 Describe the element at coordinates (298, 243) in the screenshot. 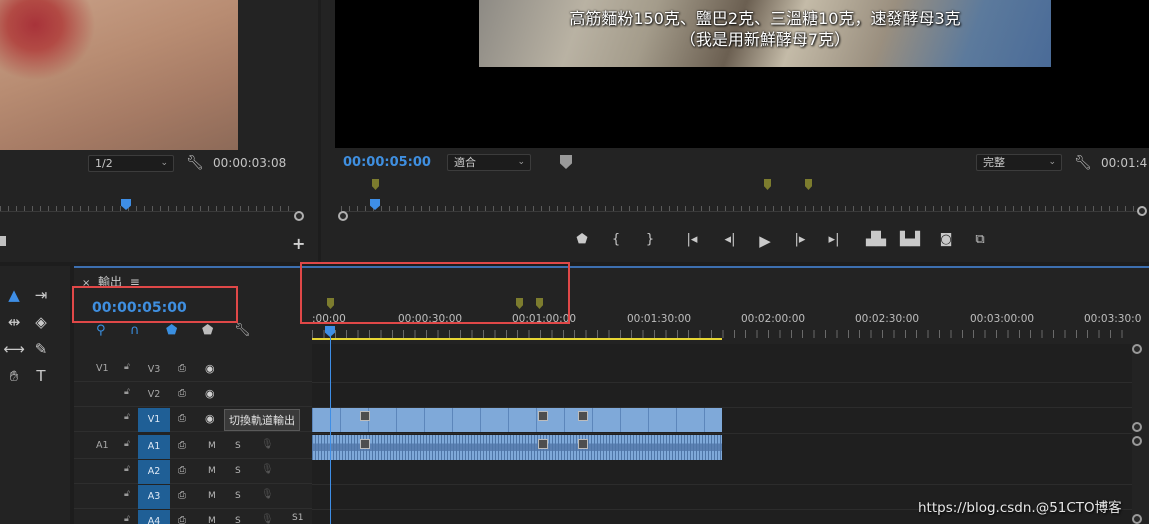

I see `add-button-icon: +` at that location.